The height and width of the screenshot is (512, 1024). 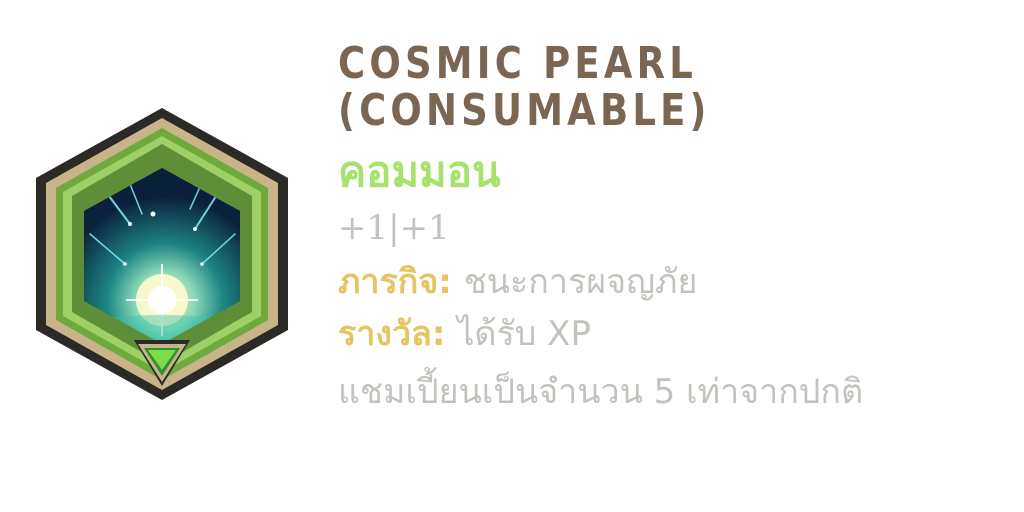 What do you see at coordinates (394, 228) in the screenshot?
I see `item-stats: +1|+1` at bounding box center [394, 228].